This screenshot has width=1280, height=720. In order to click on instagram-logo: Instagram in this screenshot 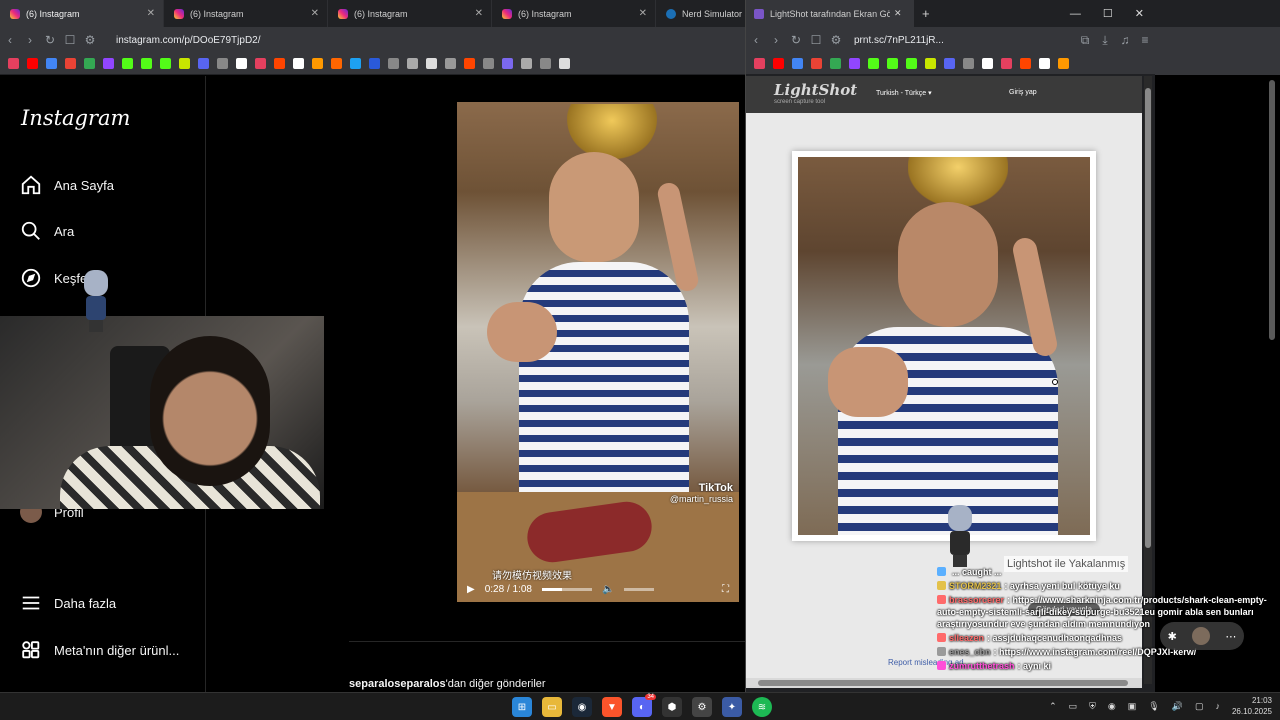, I will do `click(75, 118)`.